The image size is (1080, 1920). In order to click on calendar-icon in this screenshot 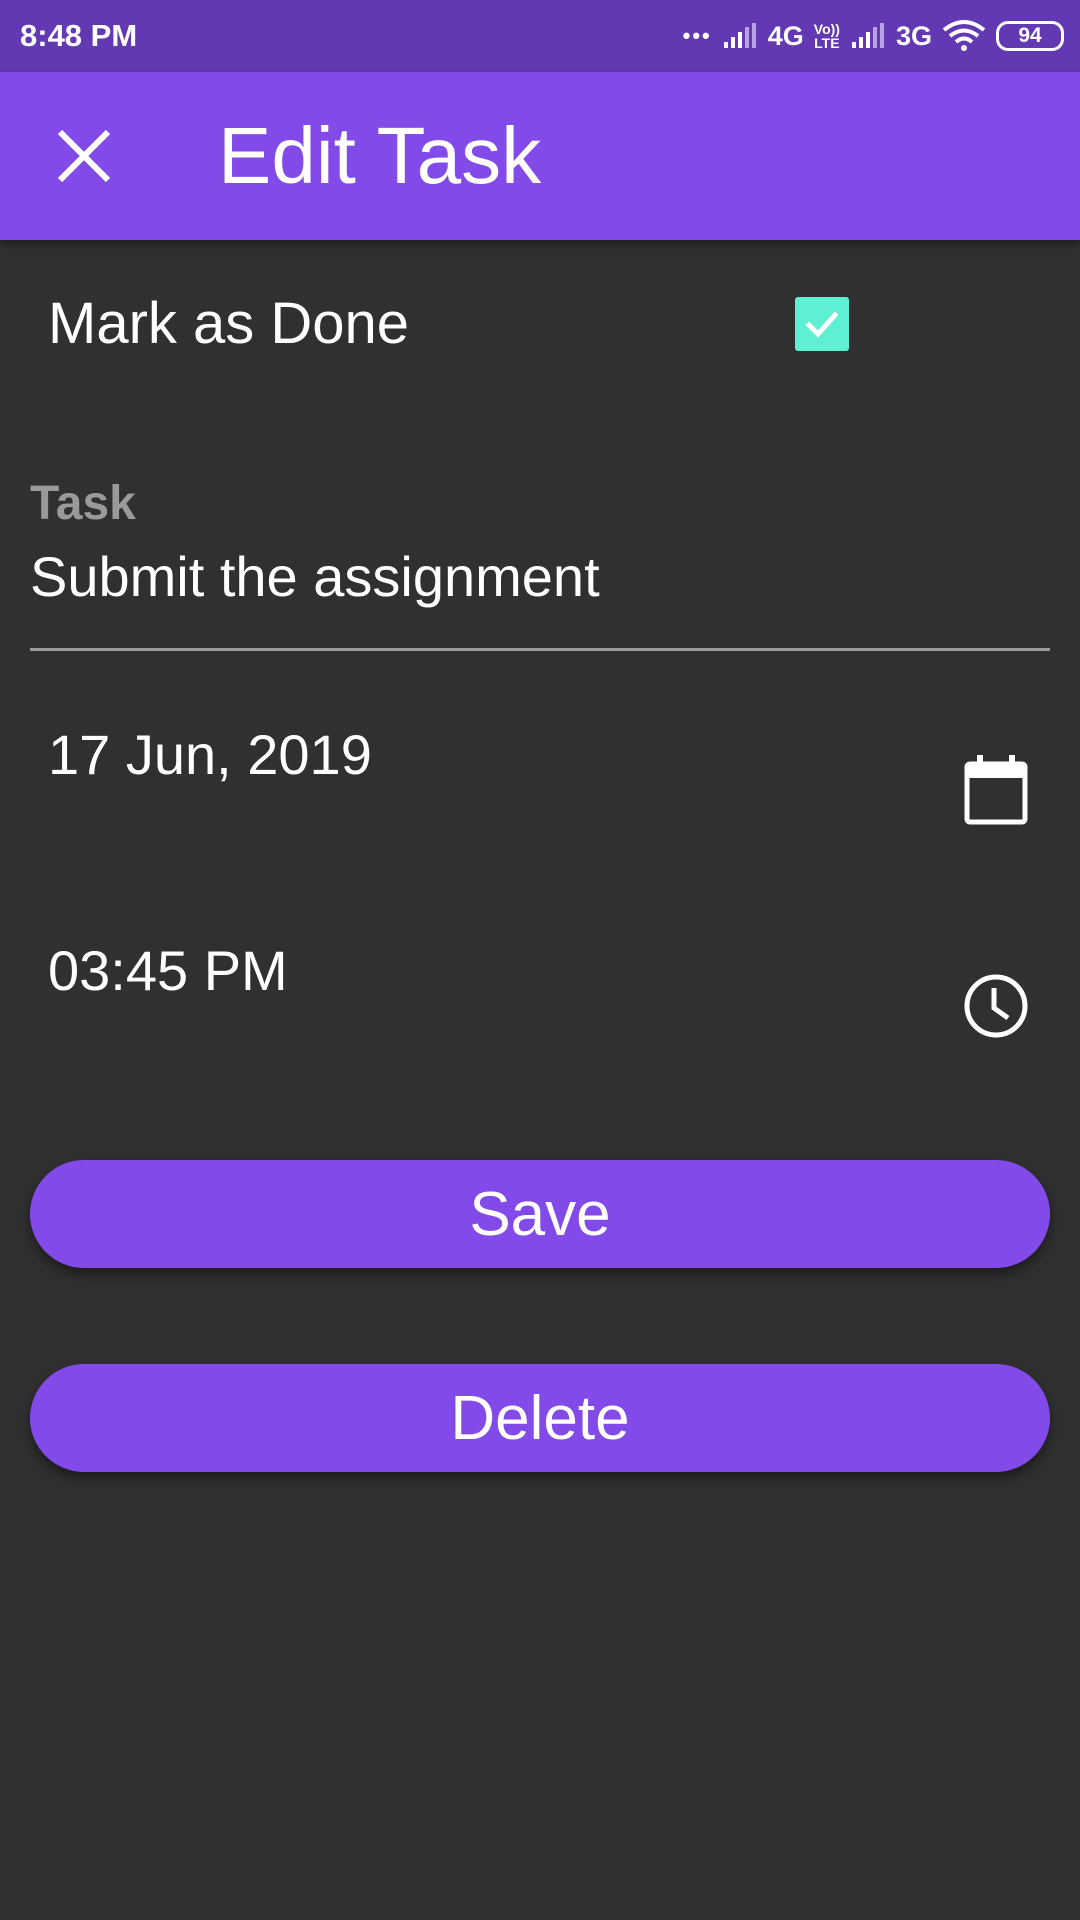, I will do `click(996, 790)`.